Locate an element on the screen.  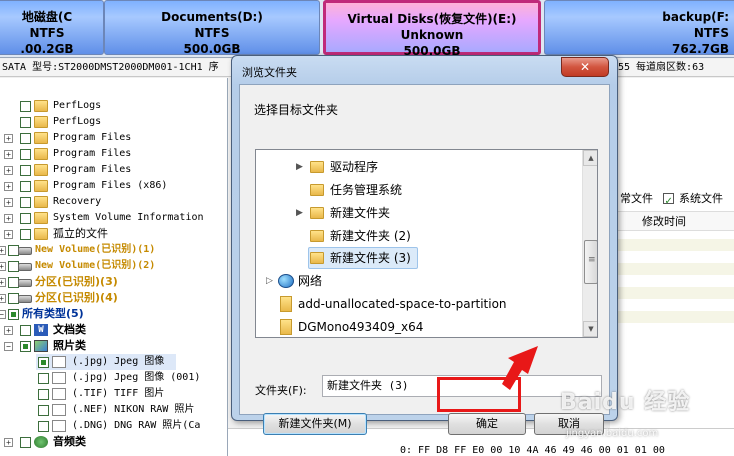
tree-node: + 分区(已识别)(4) is located at coordinates (113, 298).